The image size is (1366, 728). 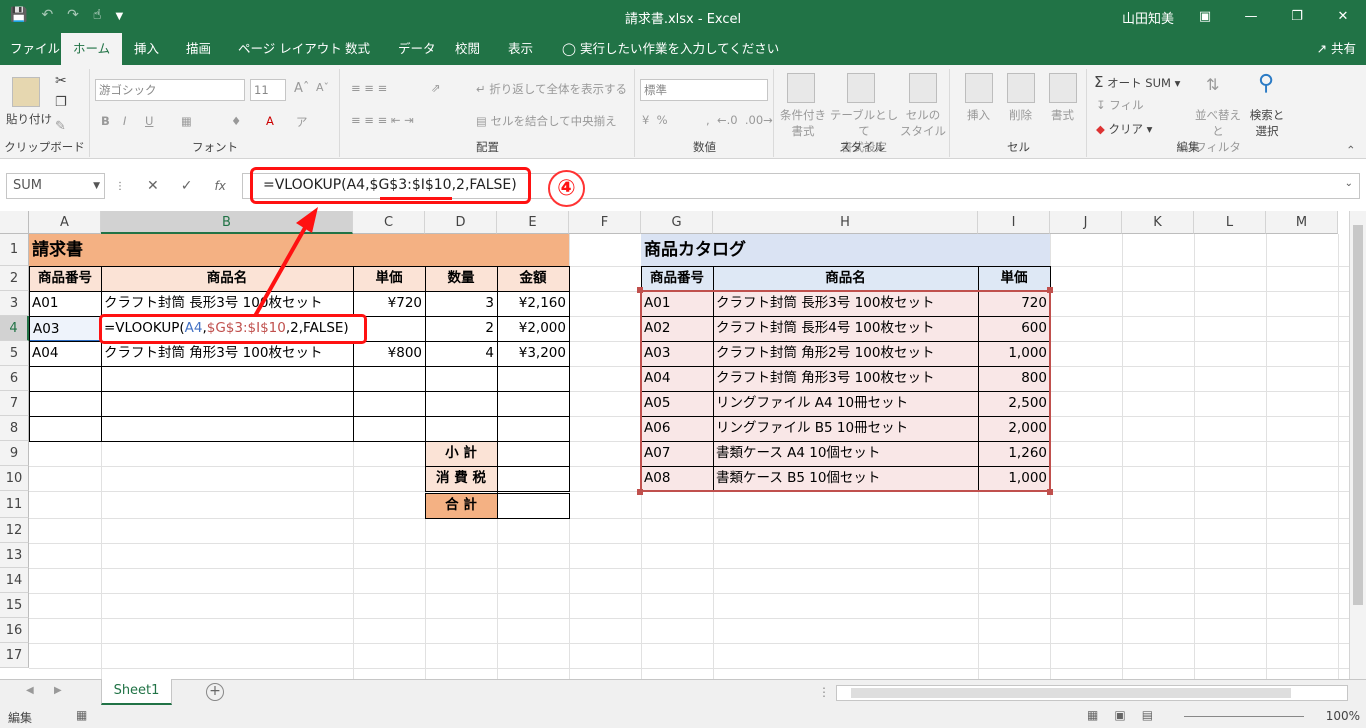 What do you see at coordinates (146, 49) in the screenshot?
I see `tab-insert: 挿入` at bounding box center [146, 49].